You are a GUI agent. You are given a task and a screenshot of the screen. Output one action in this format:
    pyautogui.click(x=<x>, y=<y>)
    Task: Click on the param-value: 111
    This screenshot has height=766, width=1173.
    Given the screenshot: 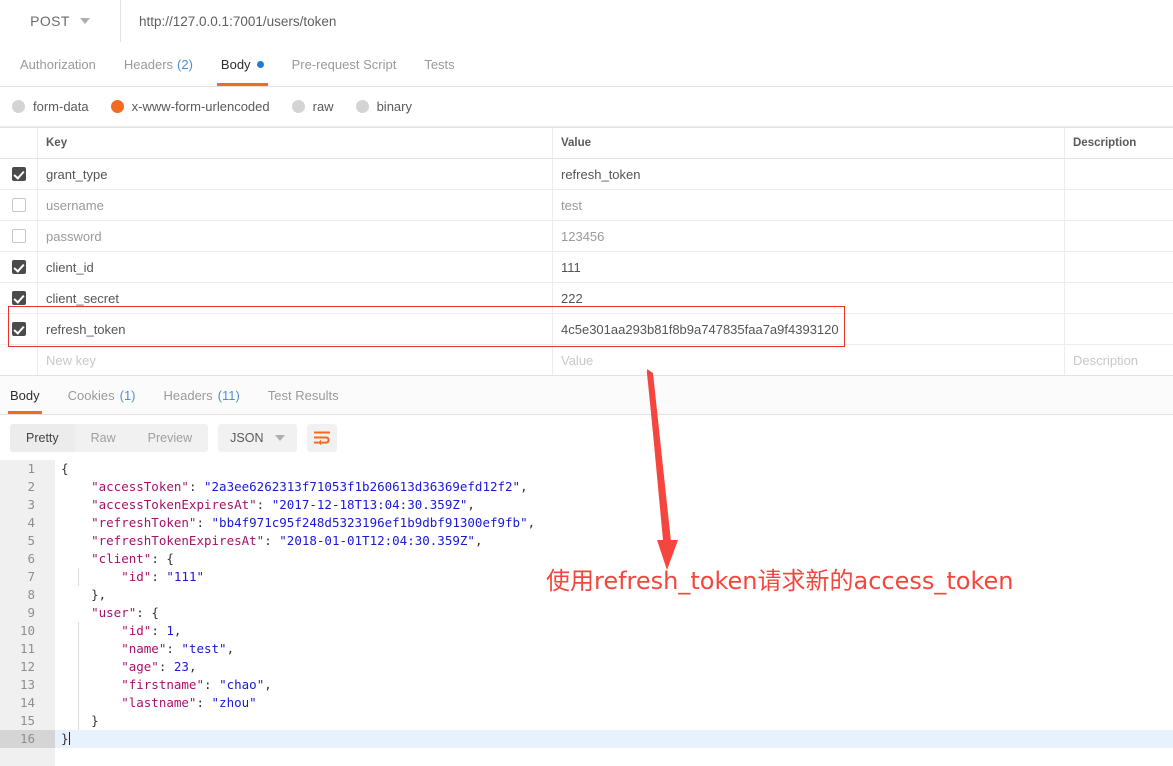 What is the action you would take?
    pyautogui.click(x=809, y=267)
    